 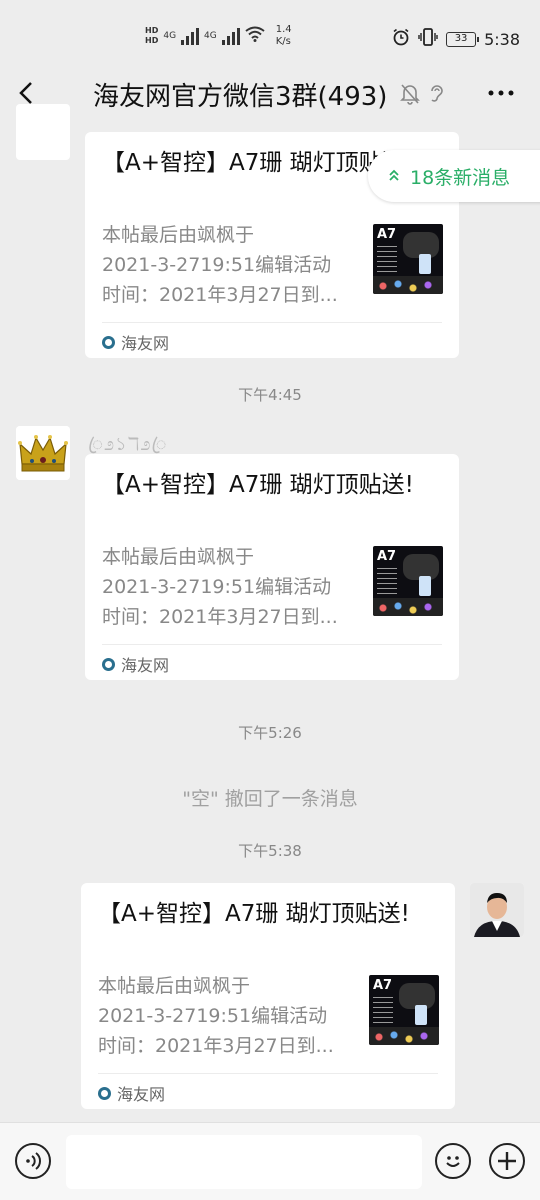 I want to click on mute-bell-icon, so click(x=410, y=94).